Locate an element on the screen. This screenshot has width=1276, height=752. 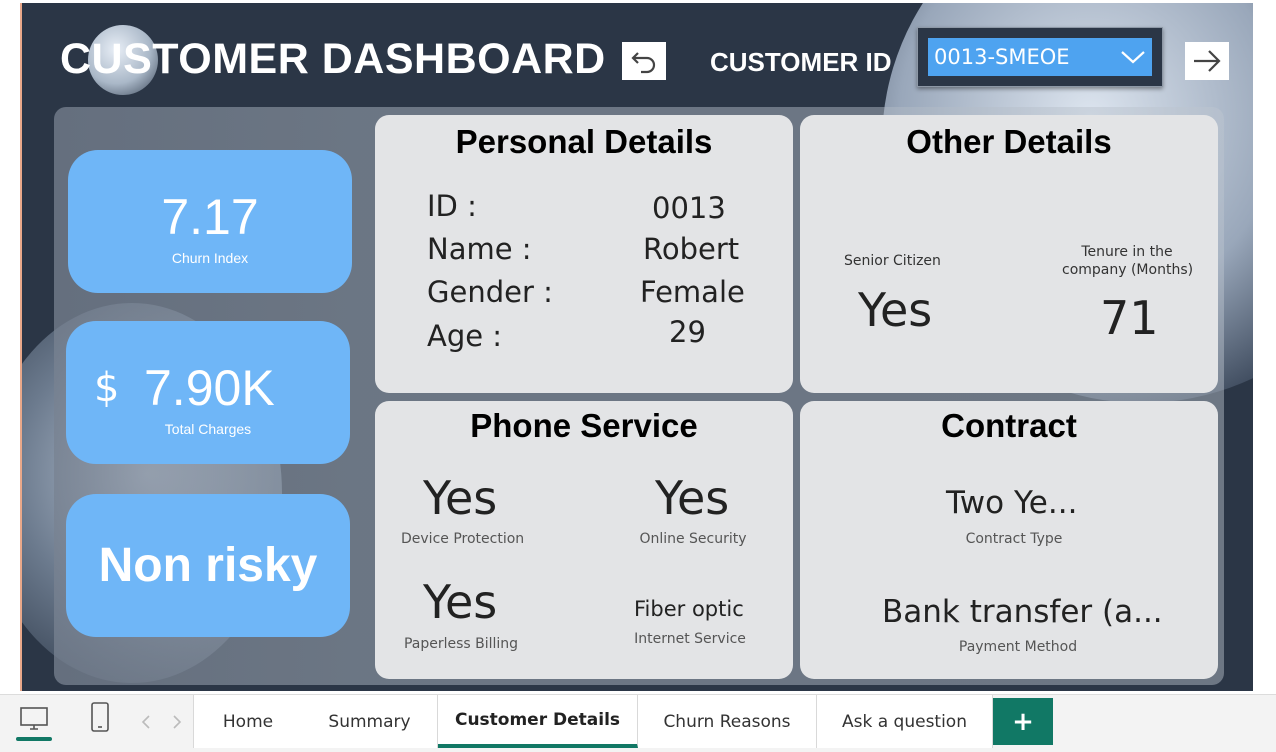
age-value: 29 is located at coordinates (687, 332).